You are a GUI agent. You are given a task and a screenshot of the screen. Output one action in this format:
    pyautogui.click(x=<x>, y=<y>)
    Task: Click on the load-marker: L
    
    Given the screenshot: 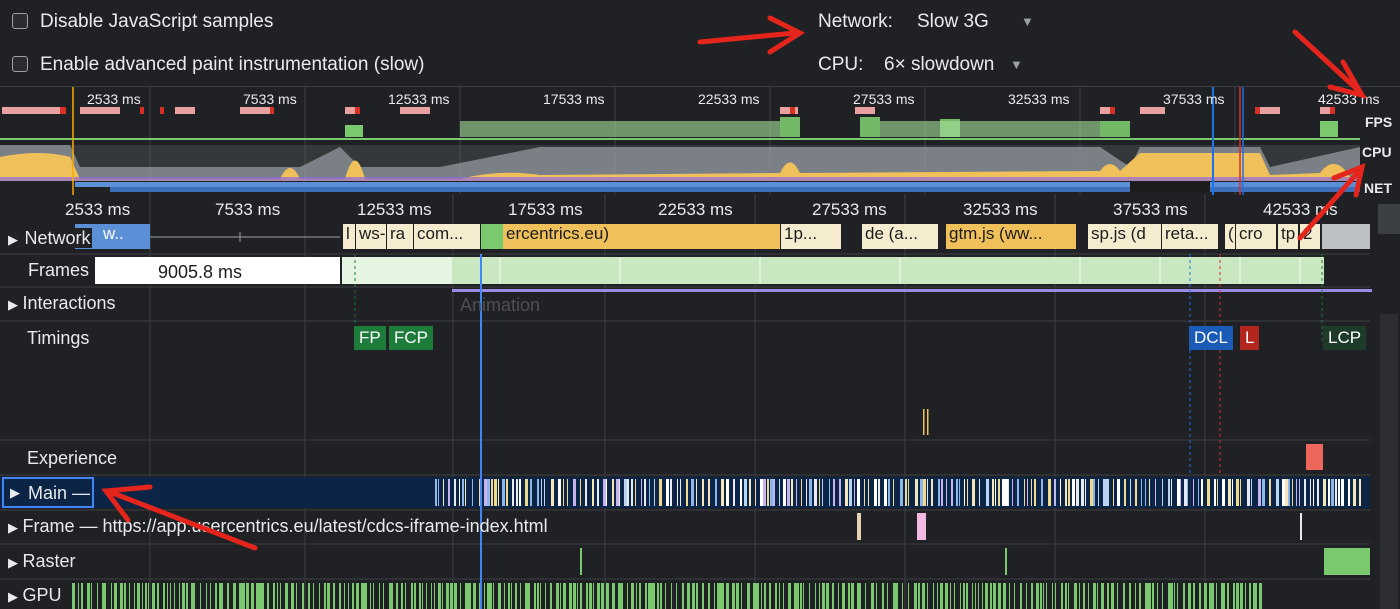 What is the action you would take?
    pyautogui.click(x=1250, y=338)
    